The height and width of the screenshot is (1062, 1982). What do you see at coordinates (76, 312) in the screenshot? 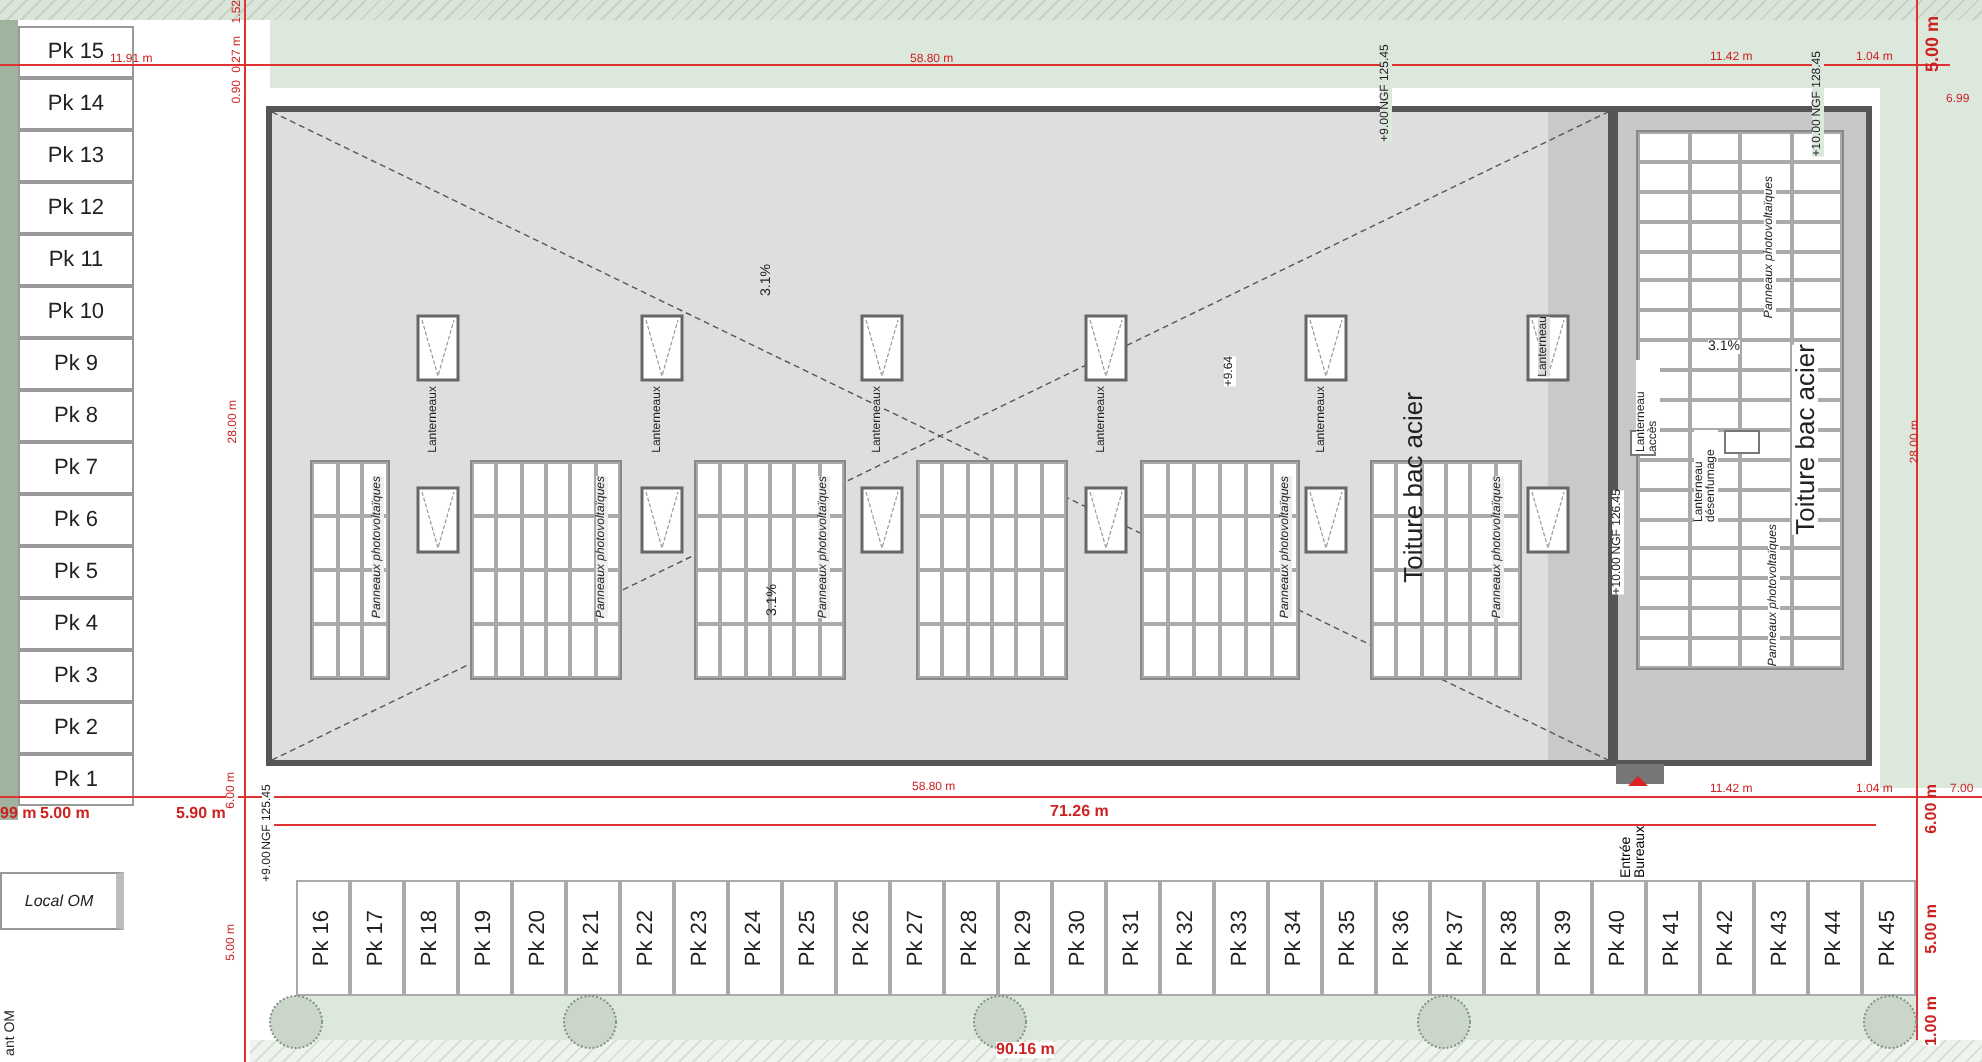
I see `parking-space: Pk 10` at bounding box center [76, 312].